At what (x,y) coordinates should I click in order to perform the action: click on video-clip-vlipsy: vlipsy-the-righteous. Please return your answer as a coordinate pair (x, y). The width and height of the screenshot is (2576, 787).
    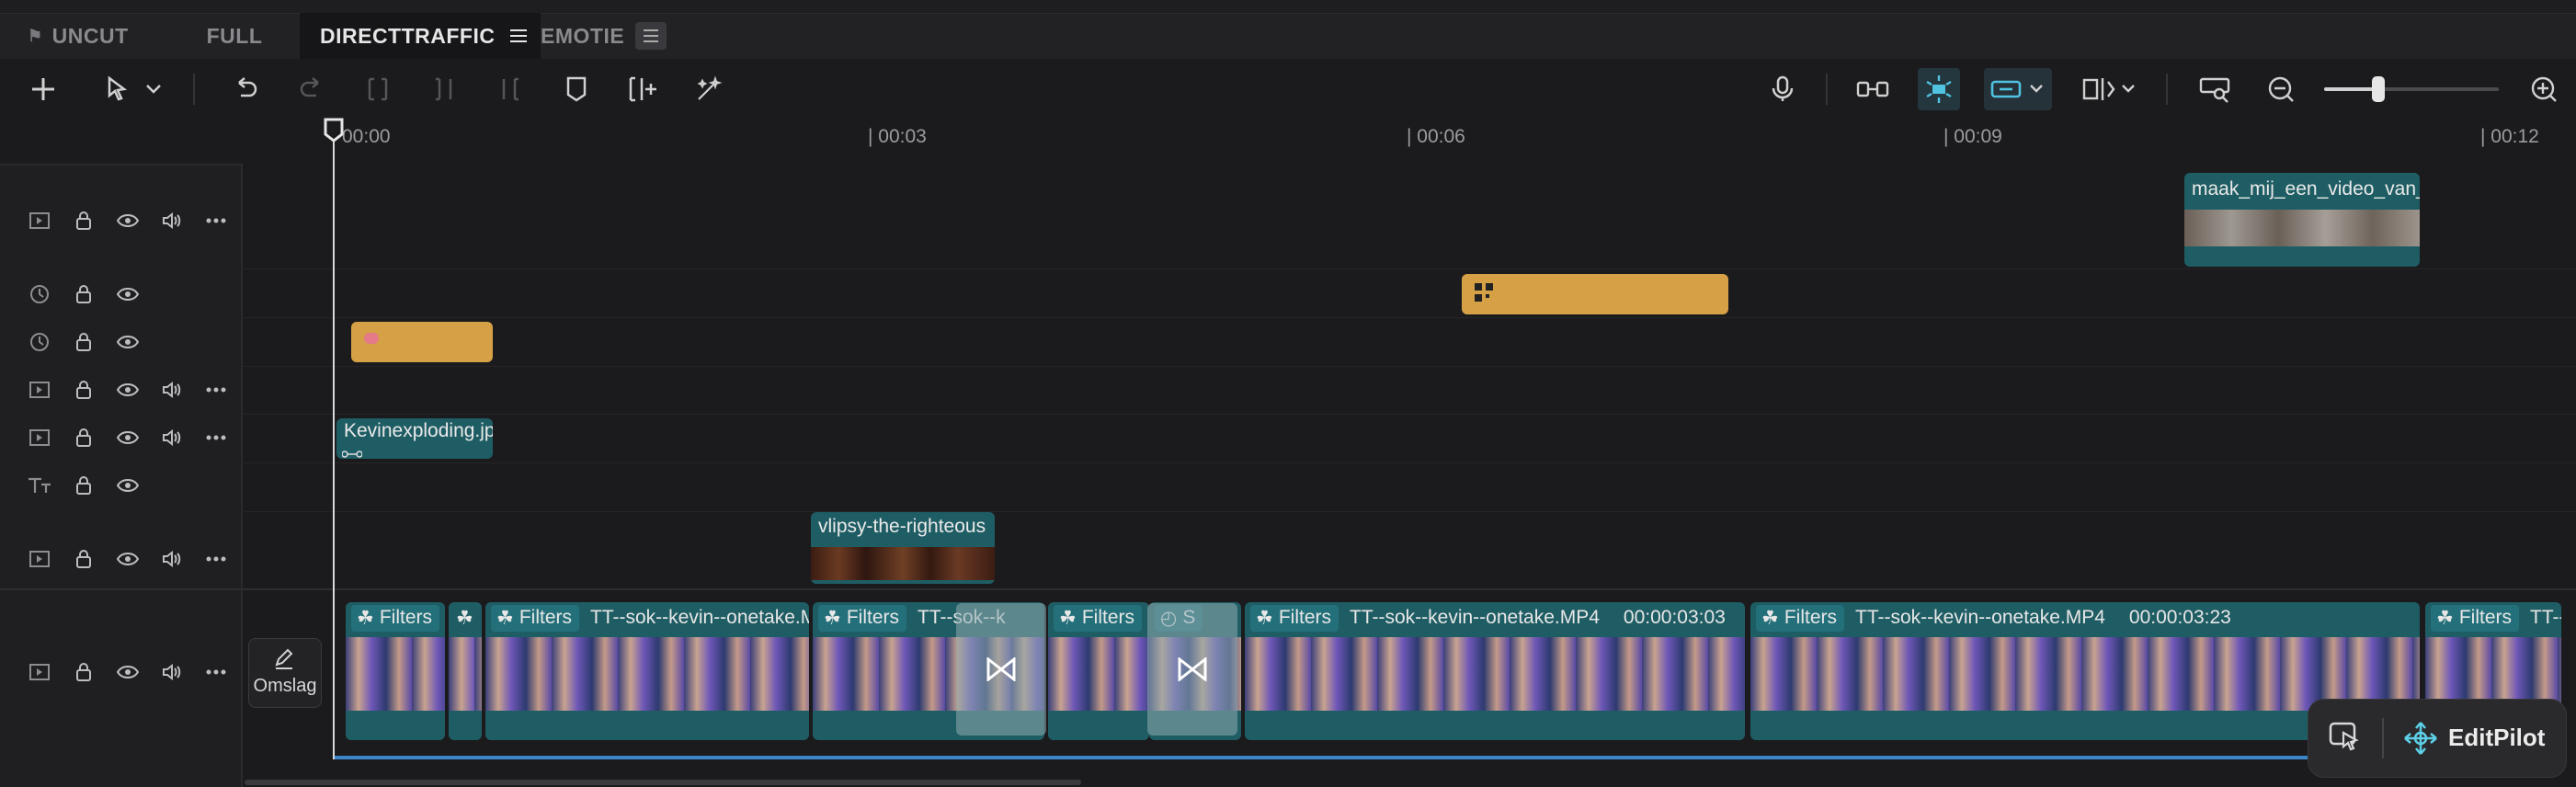
    Looking at the image, I should click on (903, 548).